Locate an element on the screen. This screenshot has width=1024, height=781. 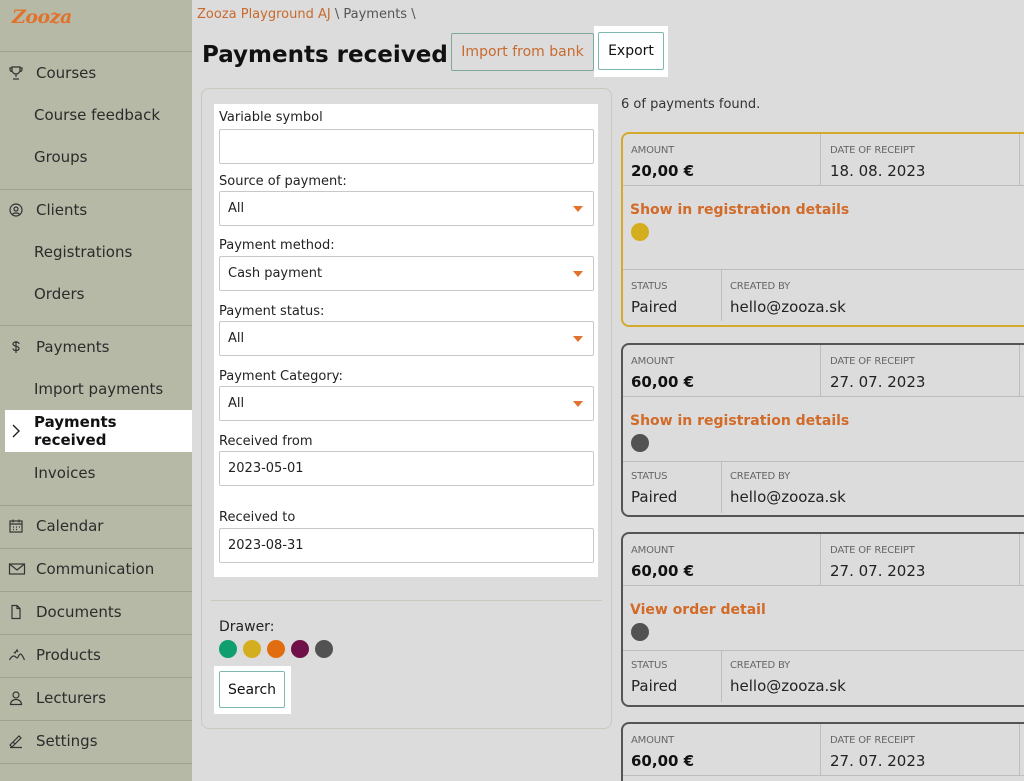
page-title: Payments received is located at coordinates (325, 55).